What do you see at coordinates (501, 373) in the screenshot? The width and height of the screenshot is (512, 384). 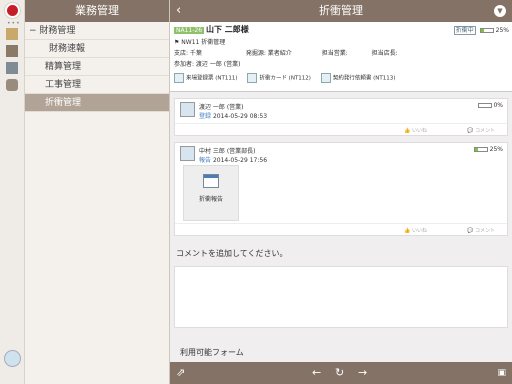 I see `camera-icon: ▣` at bounding box center [501, 373].